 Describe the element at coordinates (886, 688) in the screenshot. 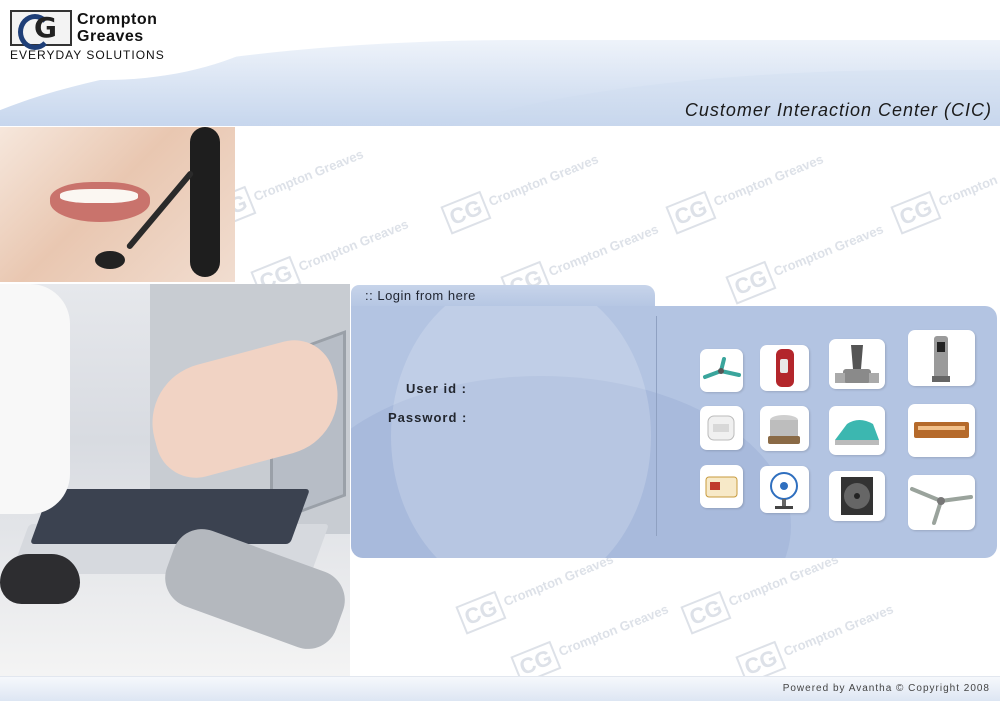

I see `copyright-text: Powered by Avantha © Copyright 2008` at that location.